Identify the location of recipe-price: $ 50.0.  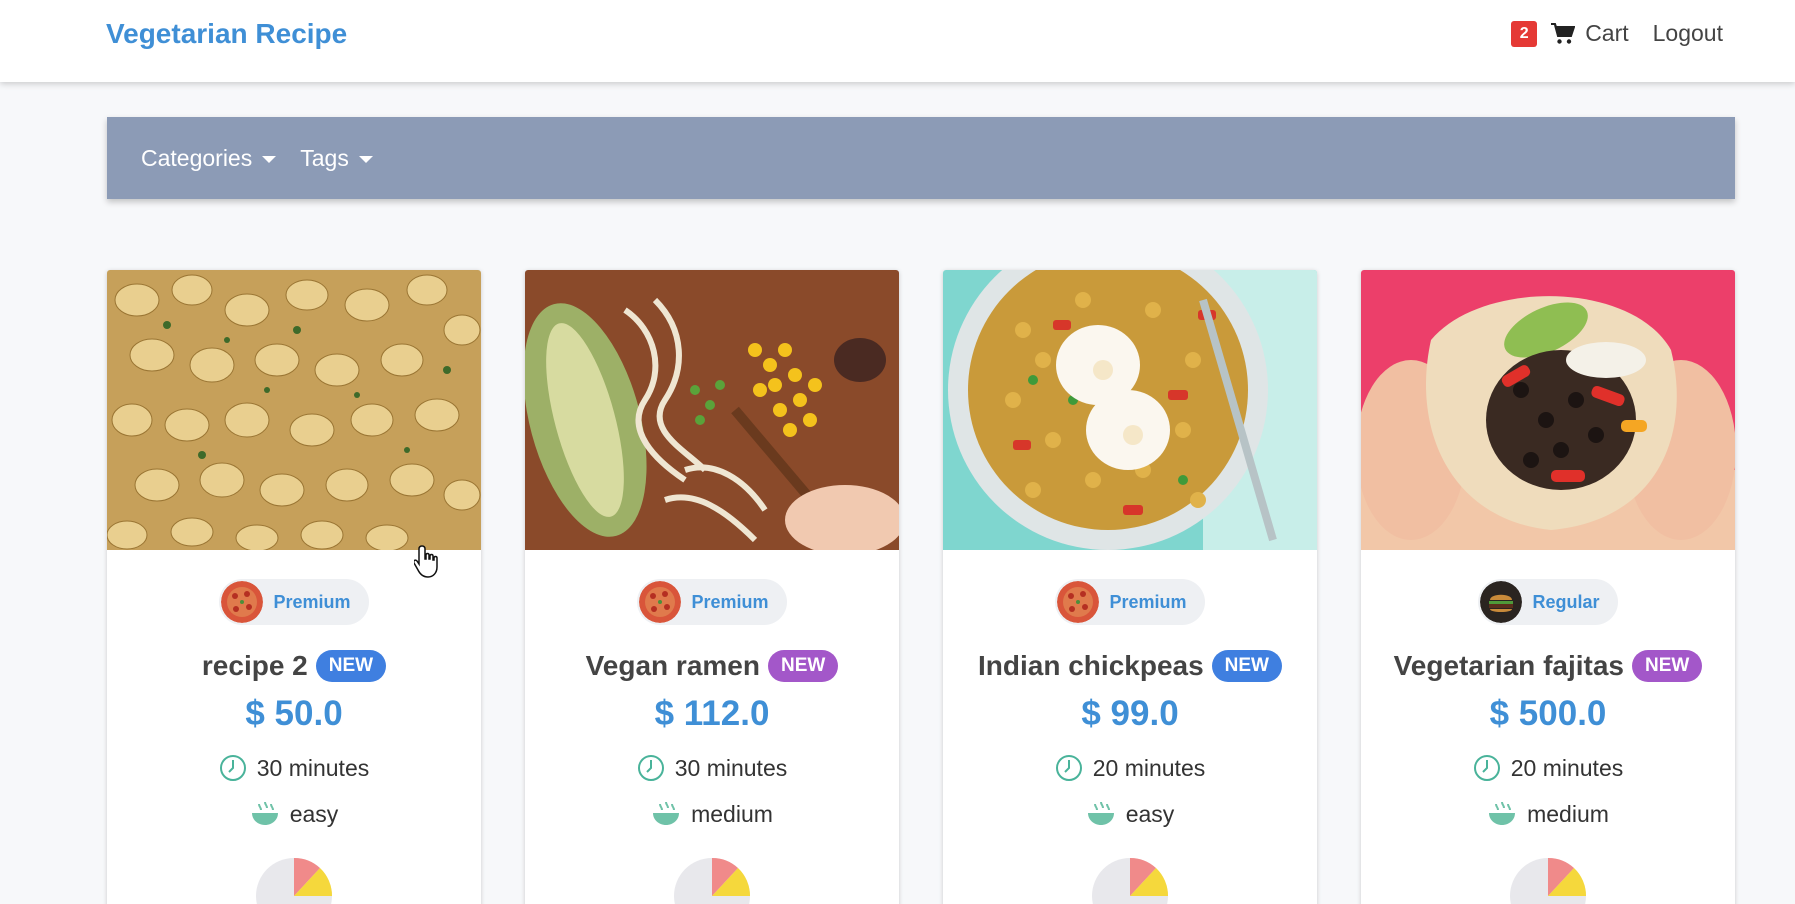
(294, 713).